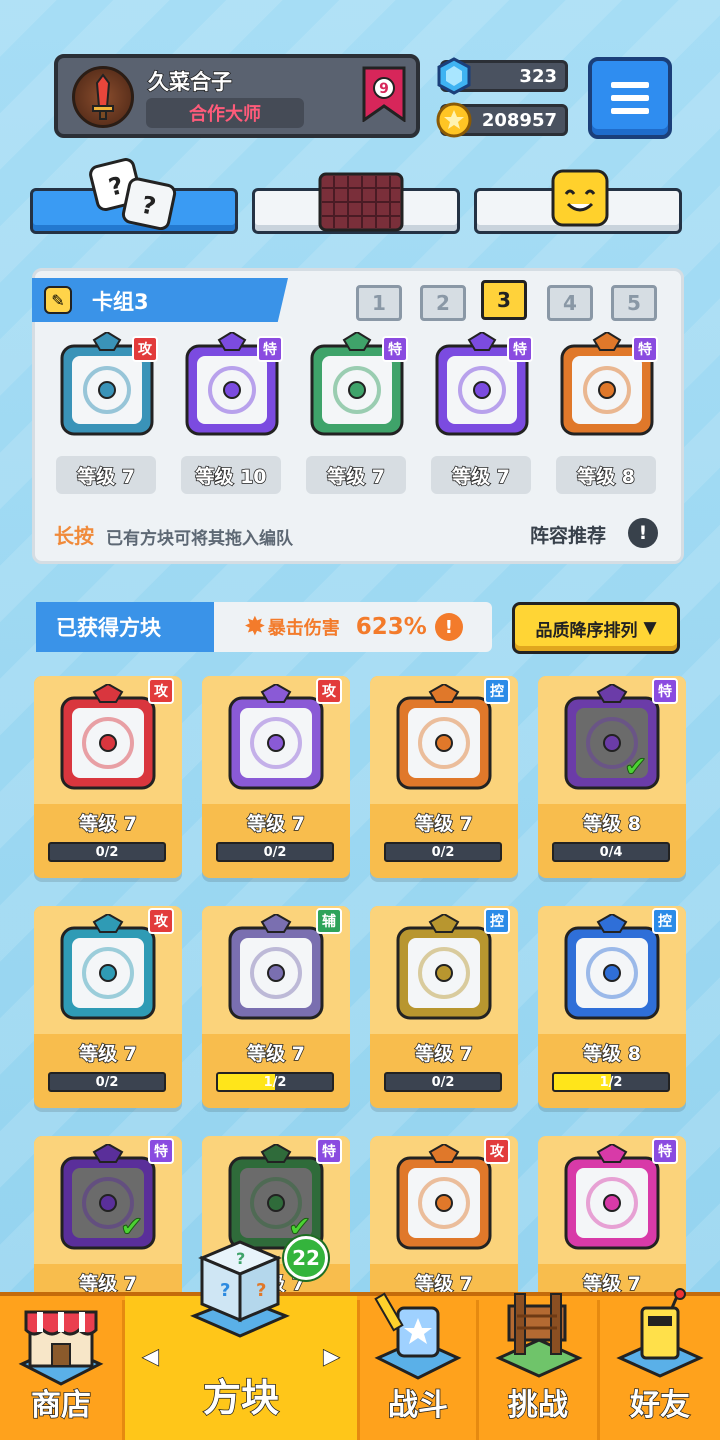  I want to click on crit-damage-box: ✸ 暴击伤害 623% !, so click(353, 627).